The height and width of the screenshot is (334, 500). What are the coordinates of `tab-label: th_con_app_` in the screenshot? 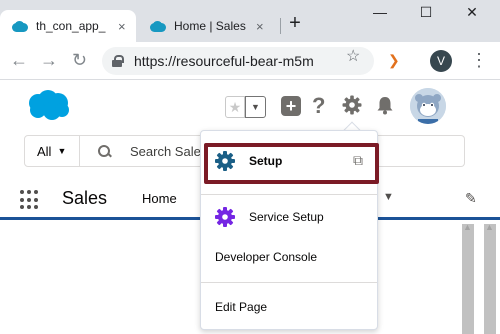 It's located at (71, 26).